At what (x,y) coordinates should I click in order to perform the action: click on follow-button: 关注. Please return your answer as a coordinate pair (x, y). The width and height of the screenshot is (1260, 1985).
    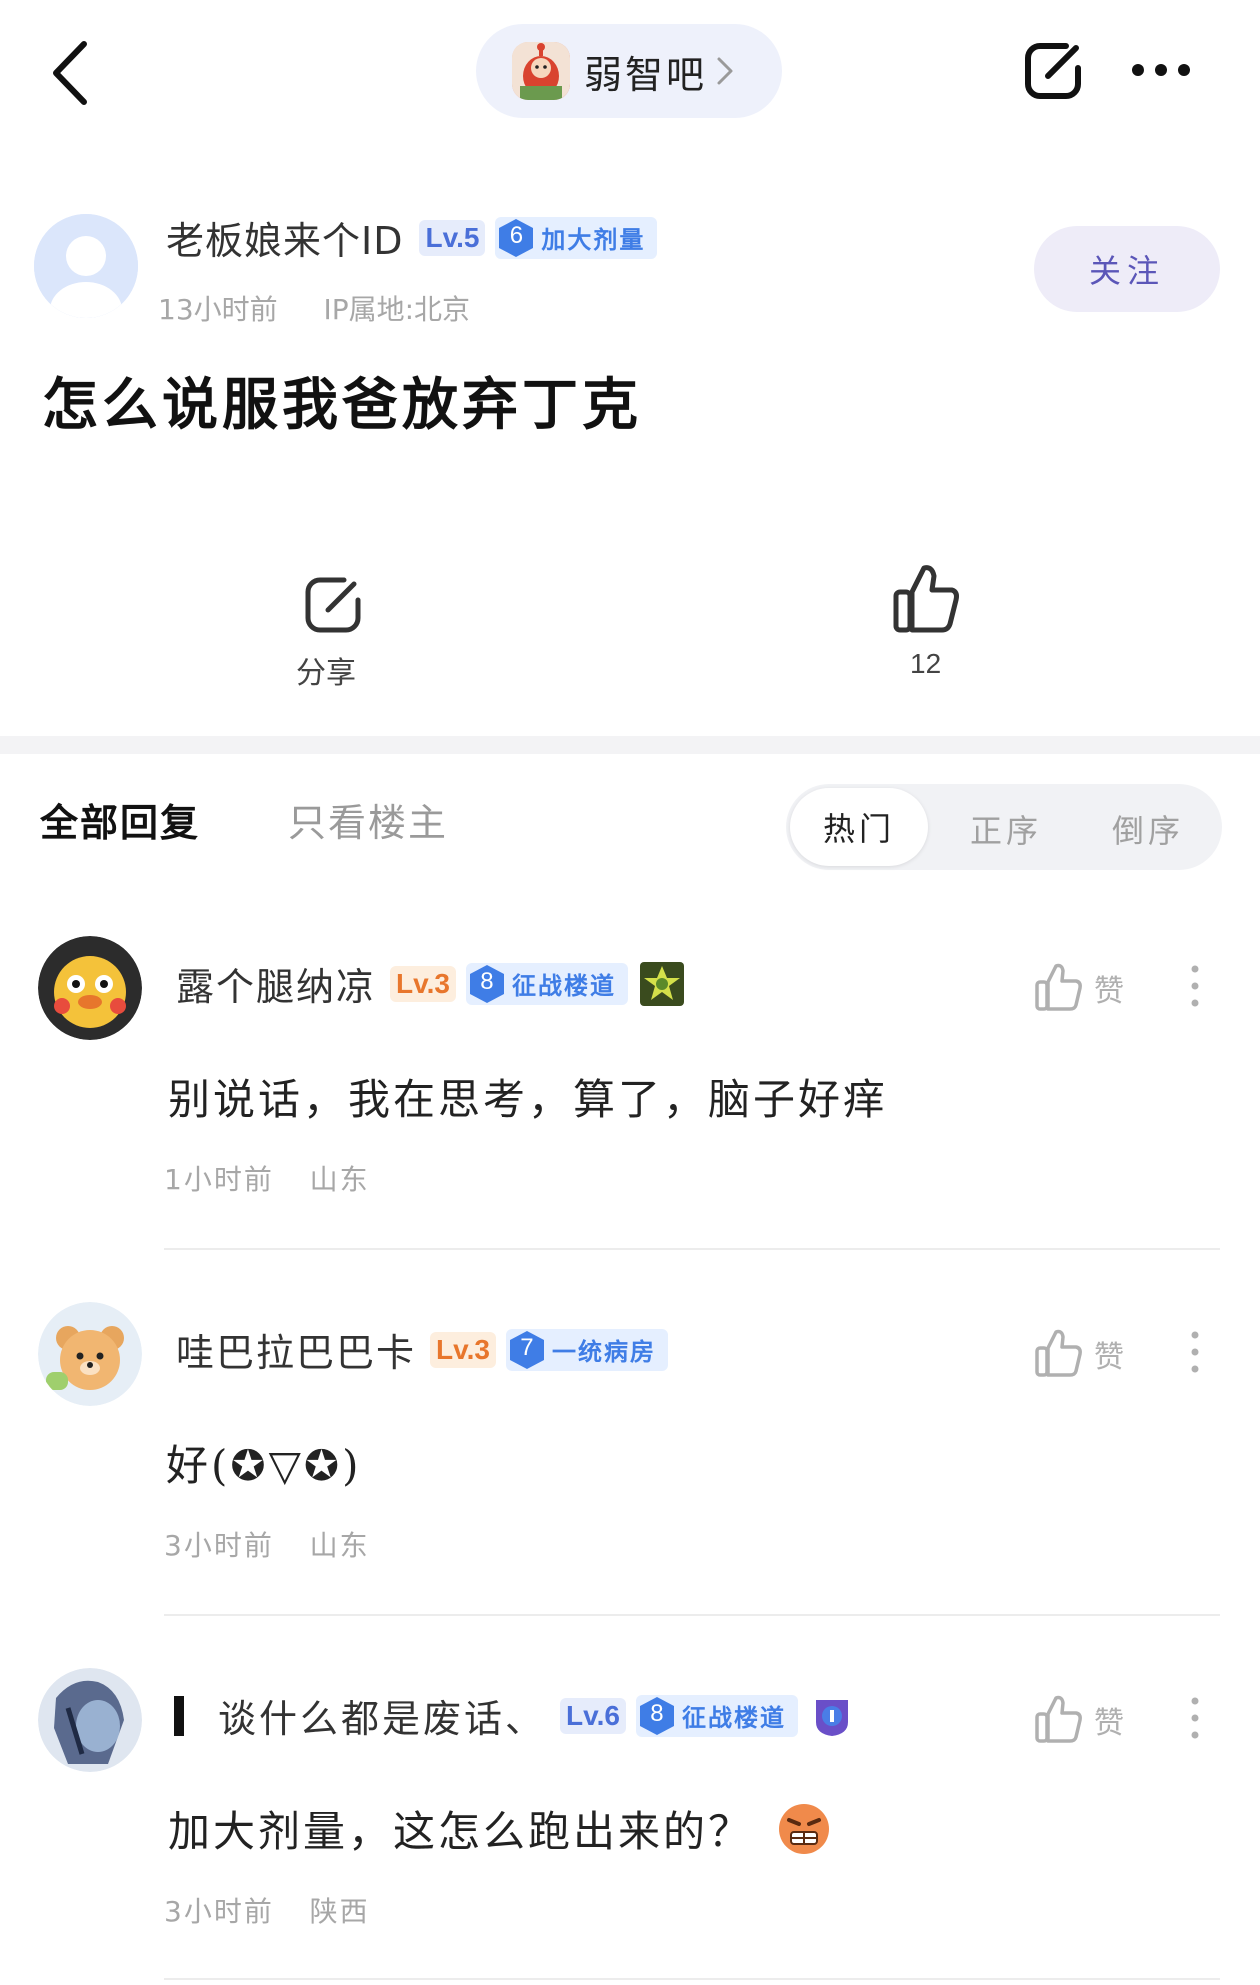
    Looking at the image, I should click on (1127, 269).